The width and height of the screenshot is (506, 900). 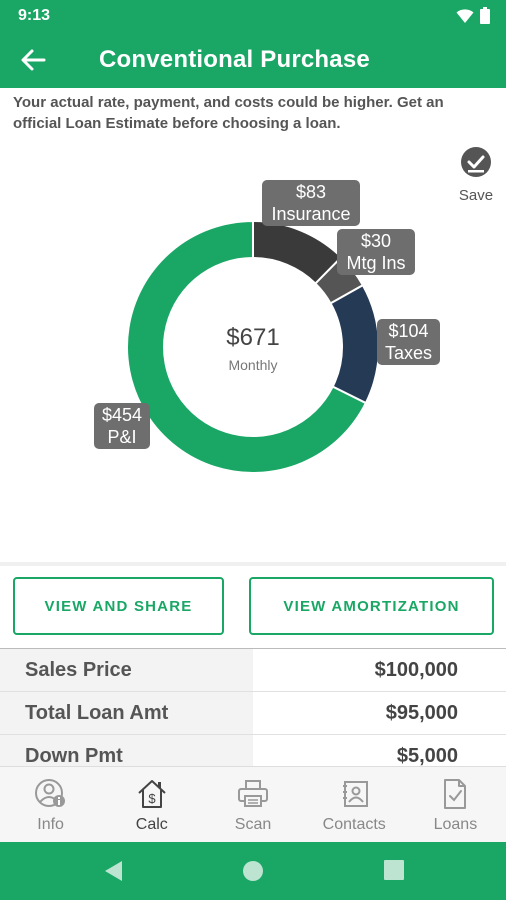 I want to click on house-dollar-icon: $, so click(x=152, y=794).